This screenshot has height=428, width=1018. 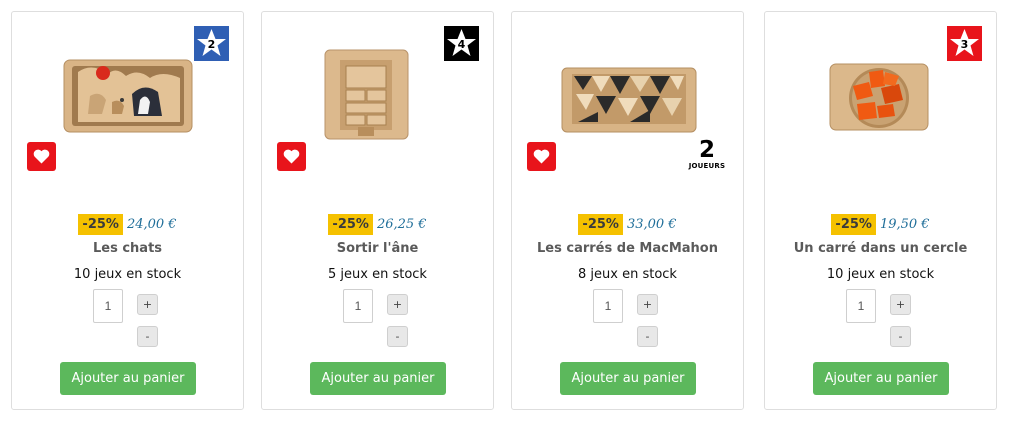 I want to click on product-title: Les carrés de MacMahon, so click(x=627, y=248).